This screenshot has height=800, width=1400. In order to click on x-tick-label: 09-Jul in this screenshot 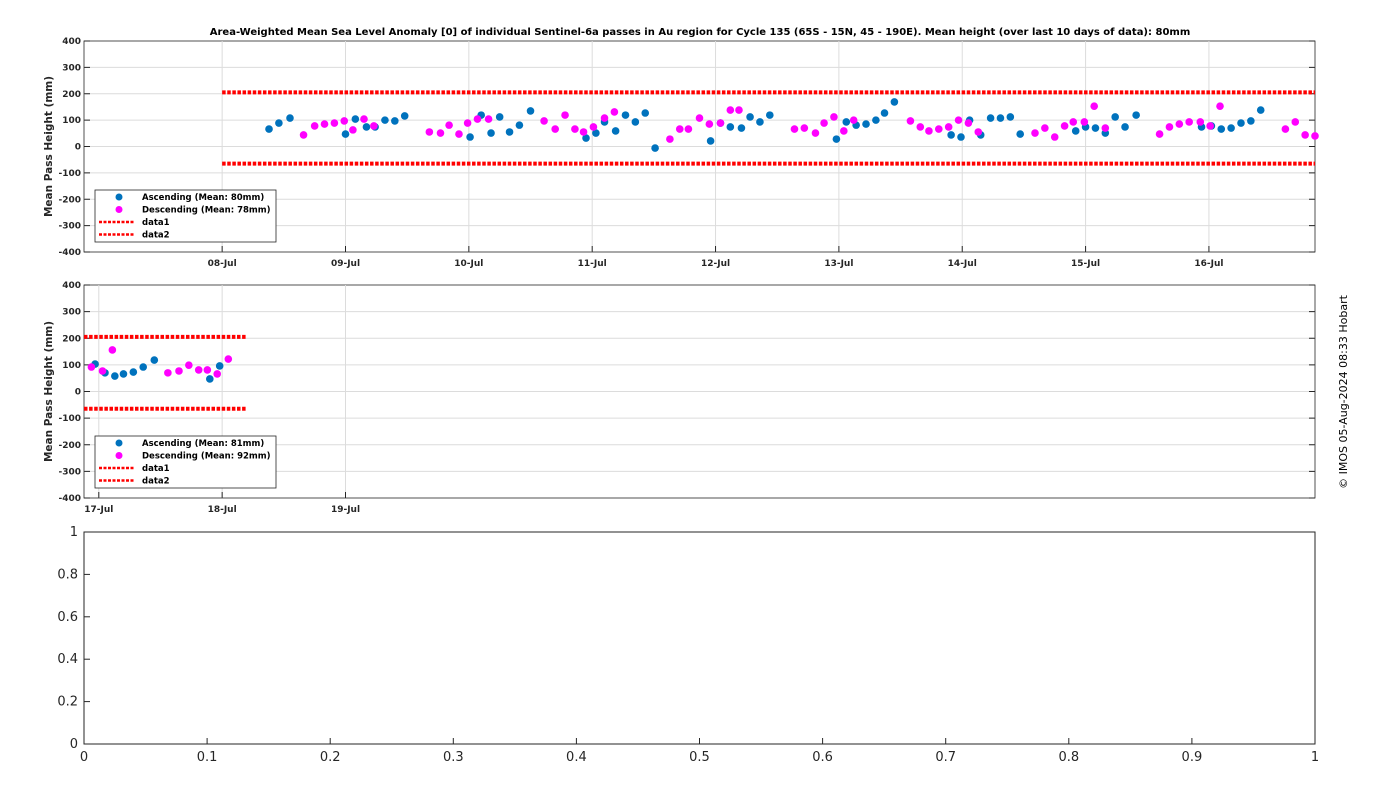, I will do `click(345, 264)`.